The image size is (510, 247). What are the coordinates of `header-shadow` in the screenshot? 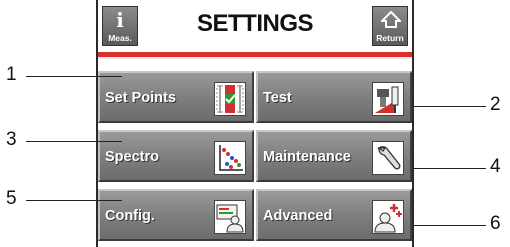 It's located at (255, 58).